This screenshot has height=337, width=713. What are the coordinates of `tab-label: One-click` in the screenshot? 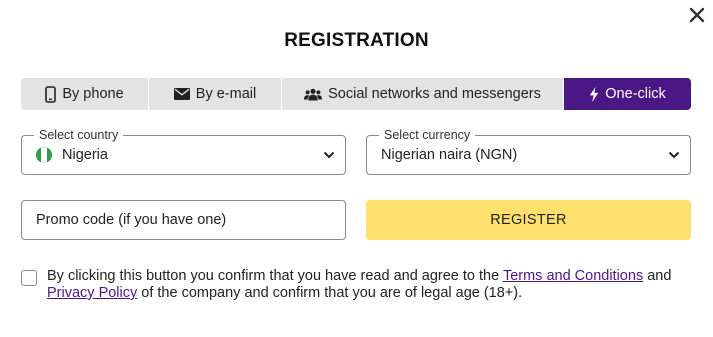 It's located at (635, 94).